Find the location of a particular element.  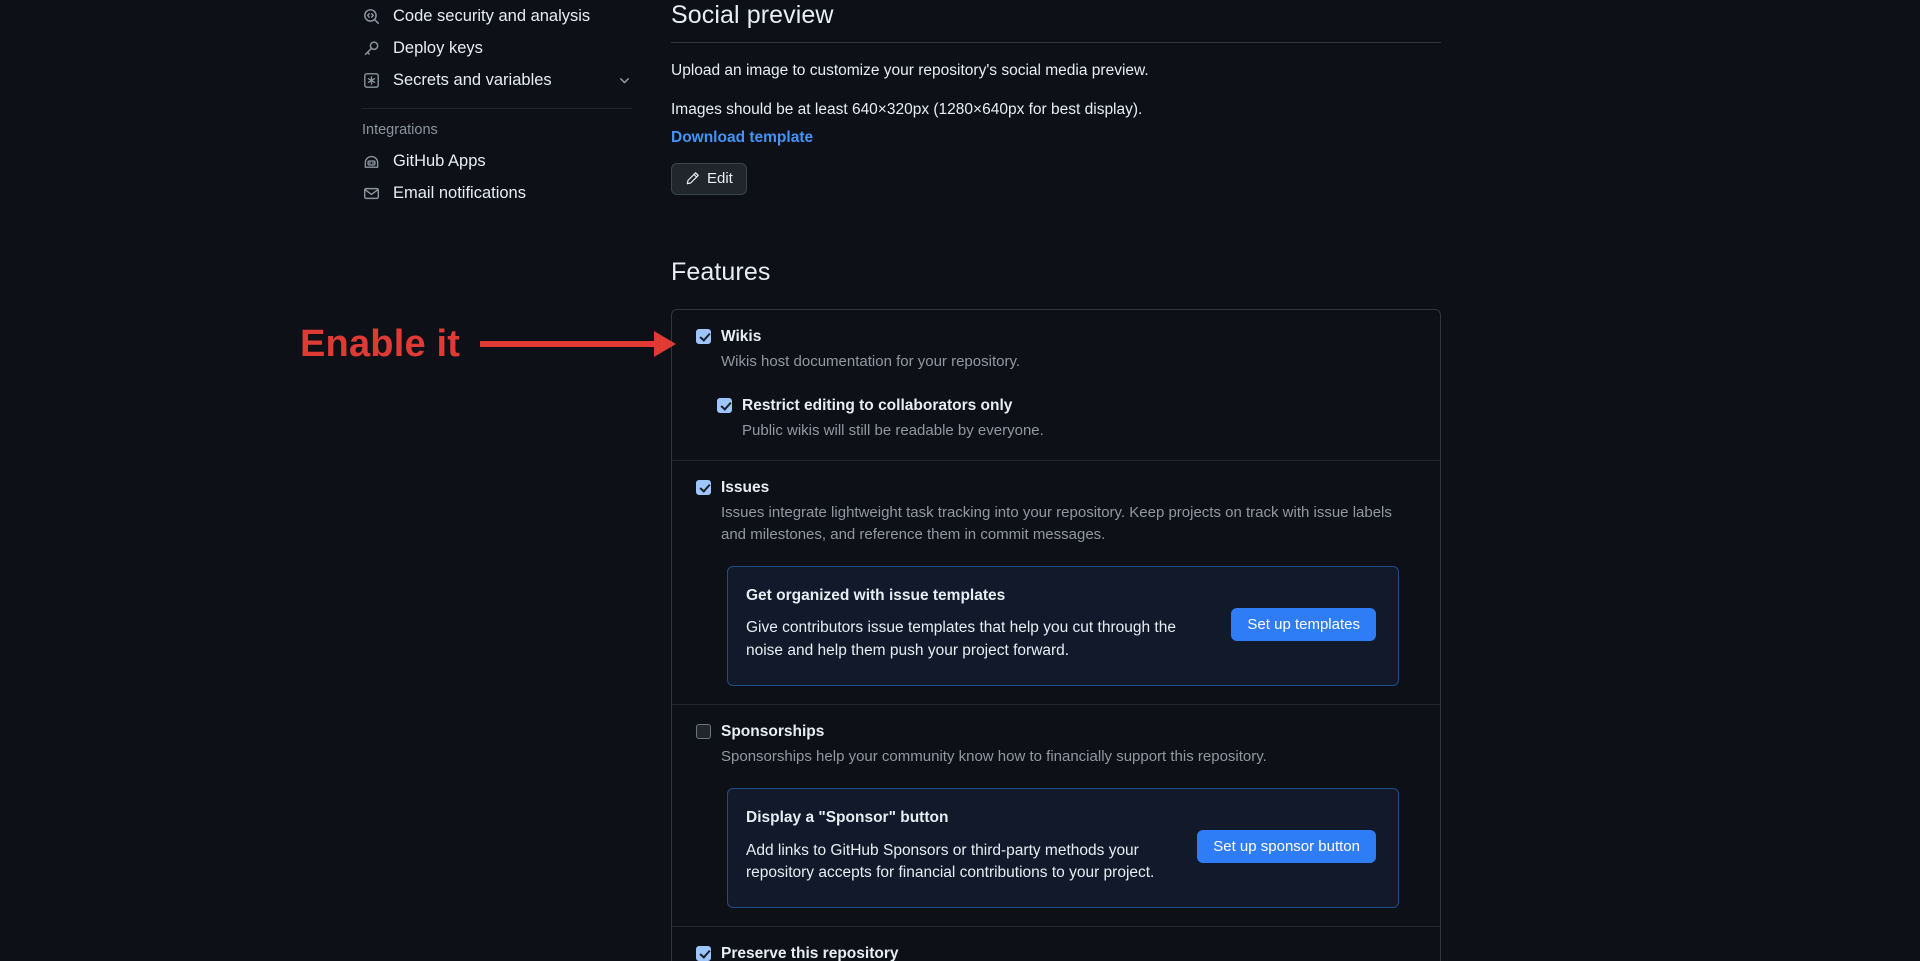

features-title: Features is located at coordinates (721, 271).